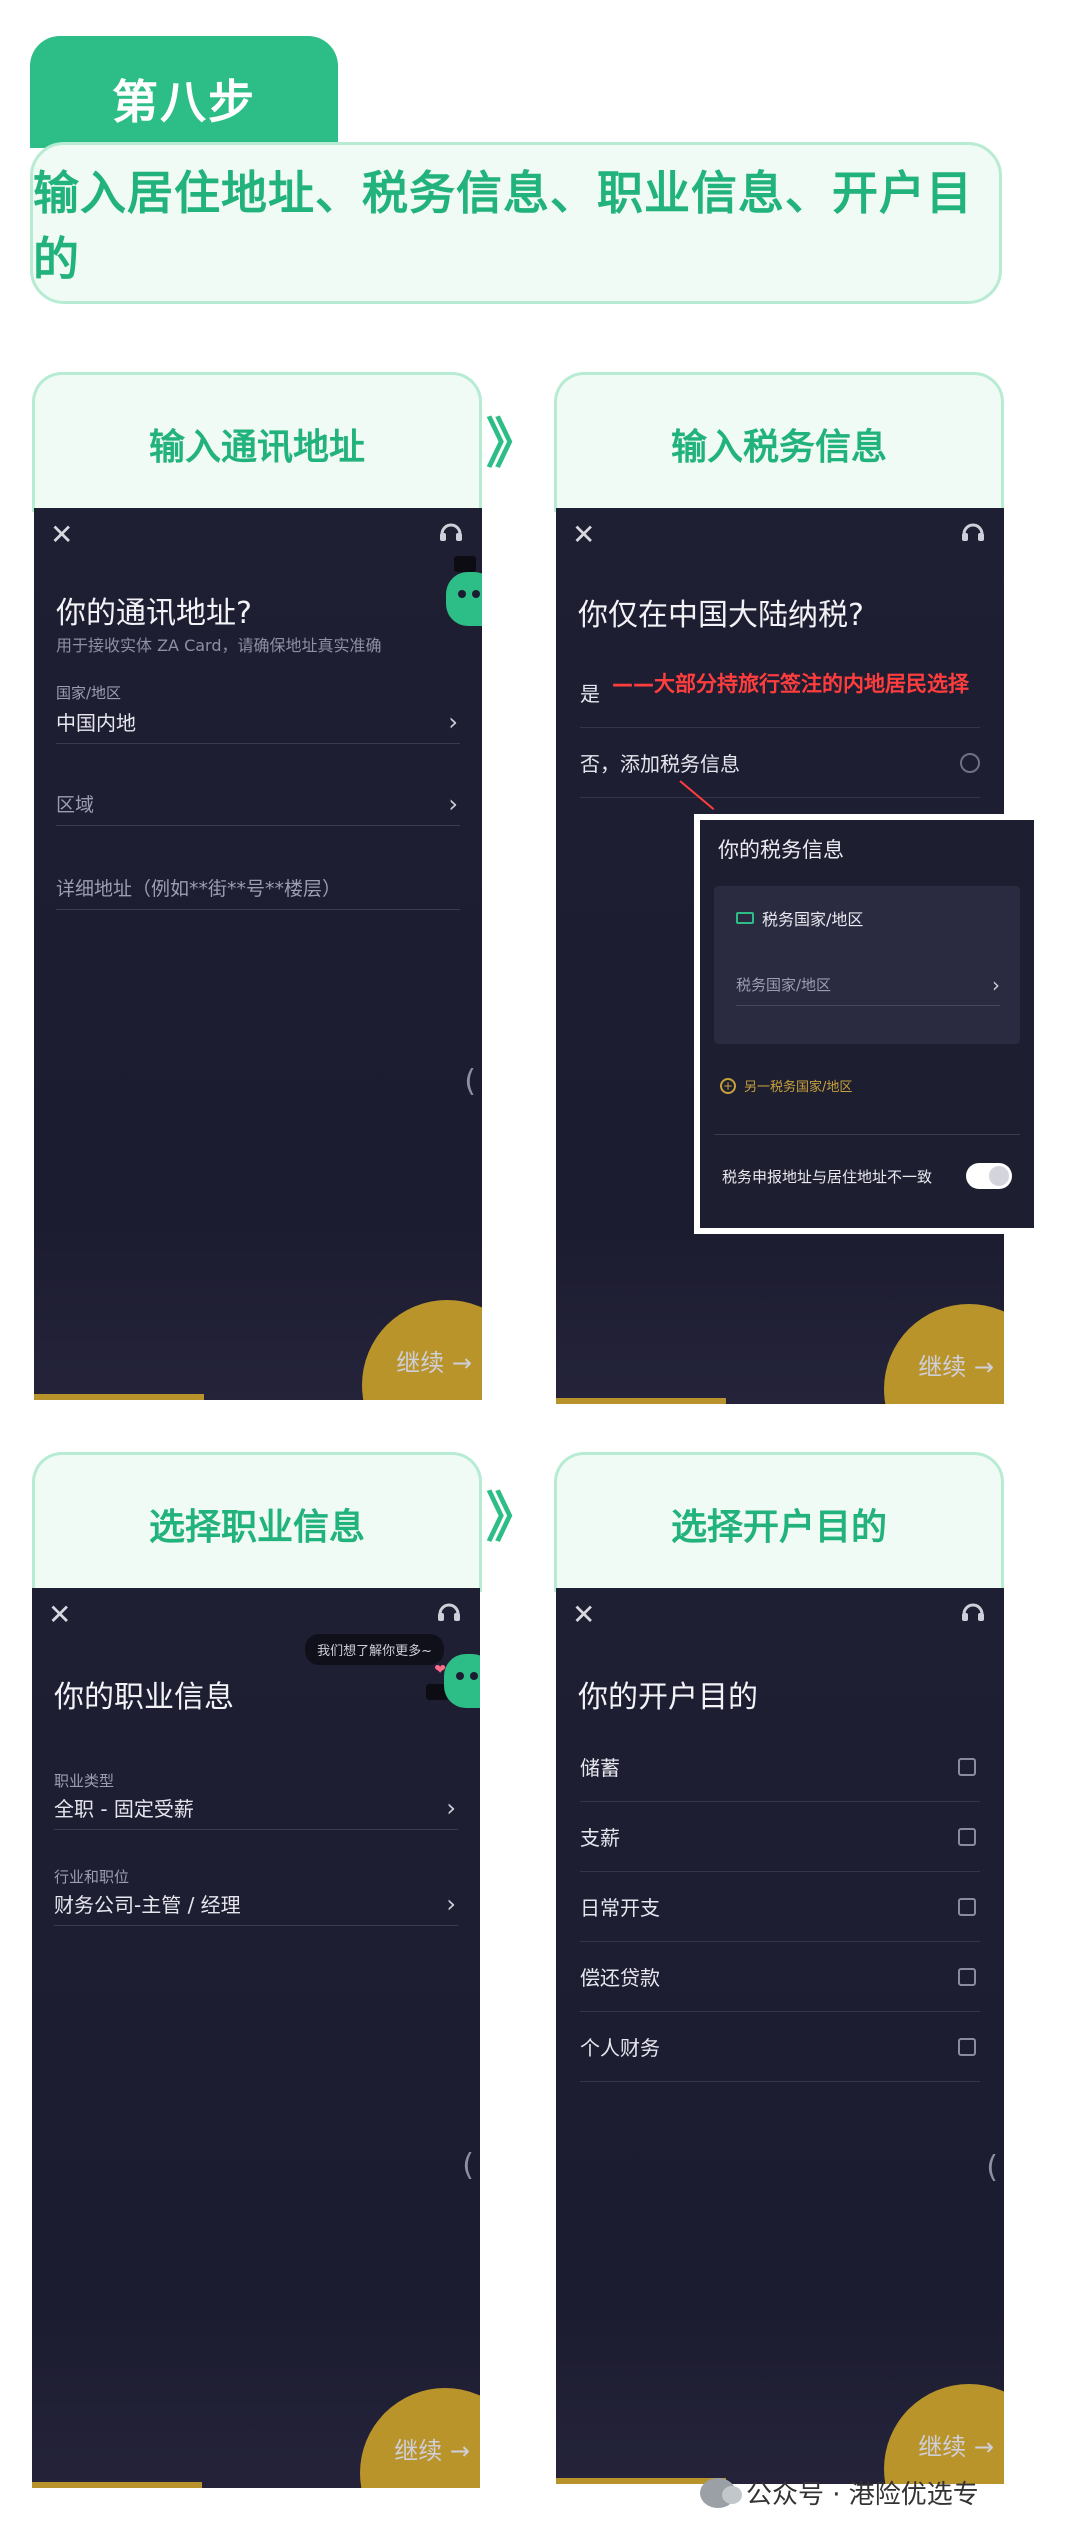 The image size is (1080, 2525). What do you see at coordinates (199, 889) in the screenshot?
I see `detail-address-placeholder: 详细地址（例如**街**号**楼层）` at bounding box center [199, 889].